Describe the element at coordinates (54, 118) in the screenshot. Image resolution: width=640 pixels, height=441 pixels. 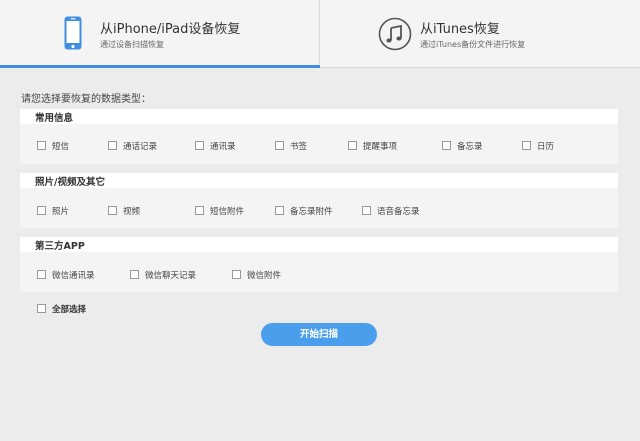
I see `section-title: 常用信息` at that location.